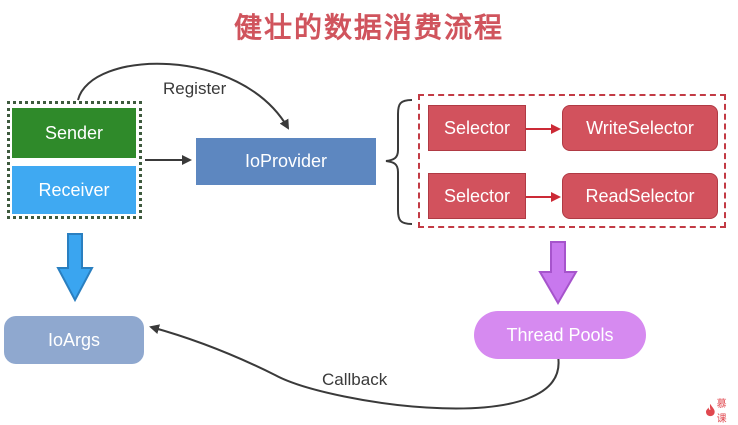 This screenshot has height=425, width=738. I want to click on ioargs-node: IoArgs, so click(74, 340).